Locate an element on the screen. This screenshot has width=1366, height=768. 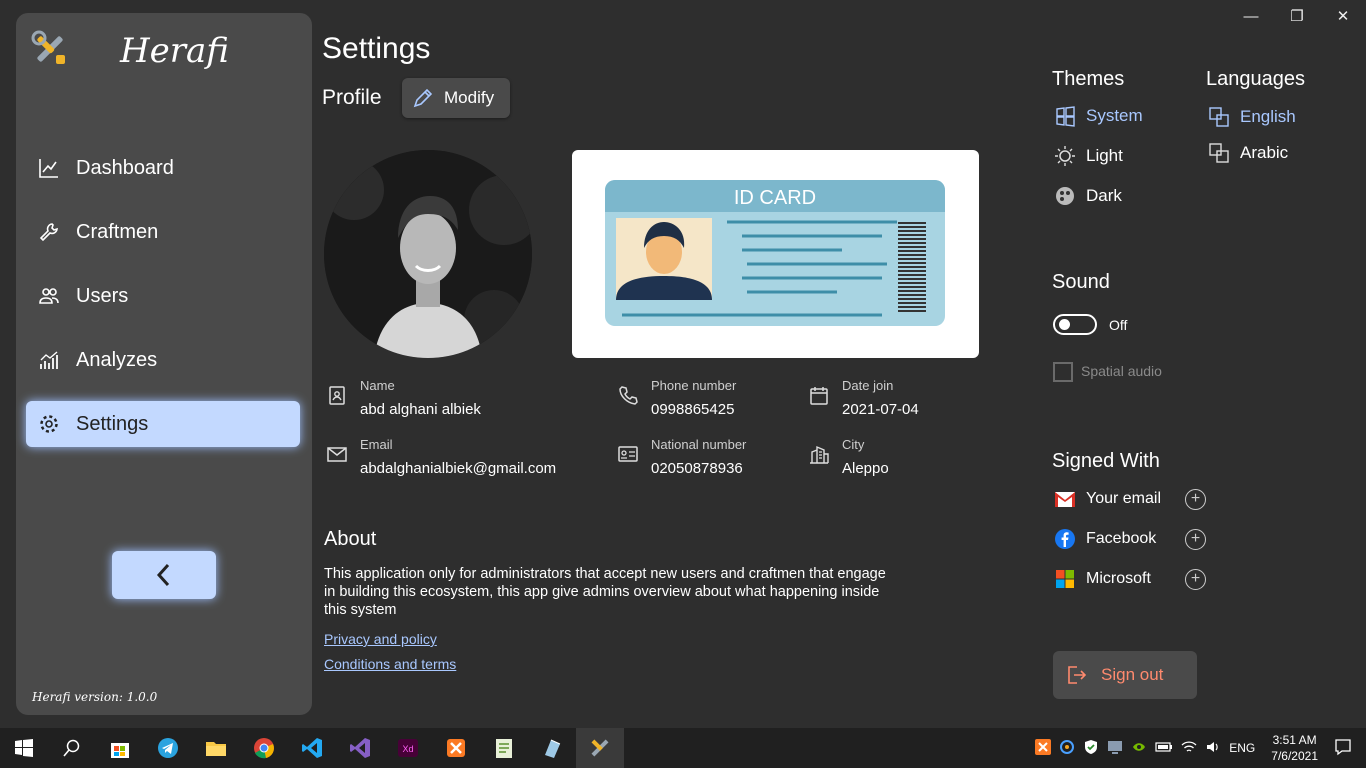
city-label: City is located at coordinates (853, 444).